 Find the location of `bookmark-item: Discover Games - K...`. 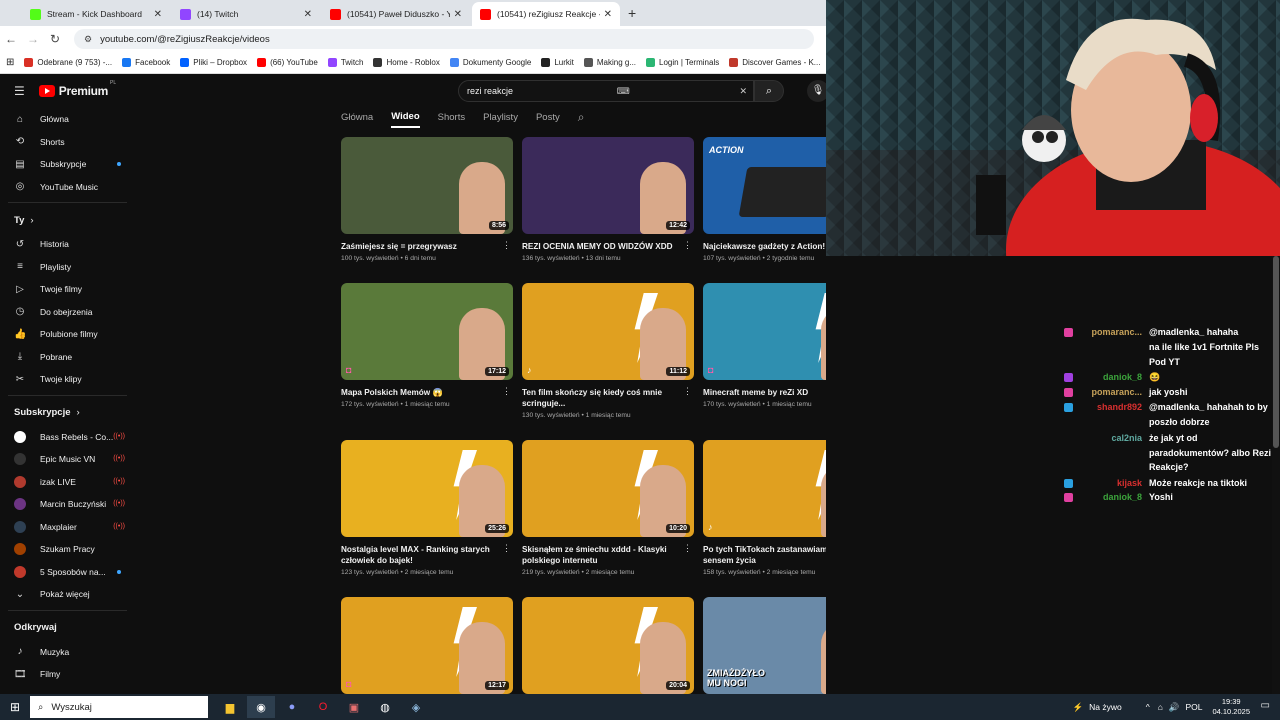

bookmark-item: Discover Games - K... is located at coordinates (774, 62).